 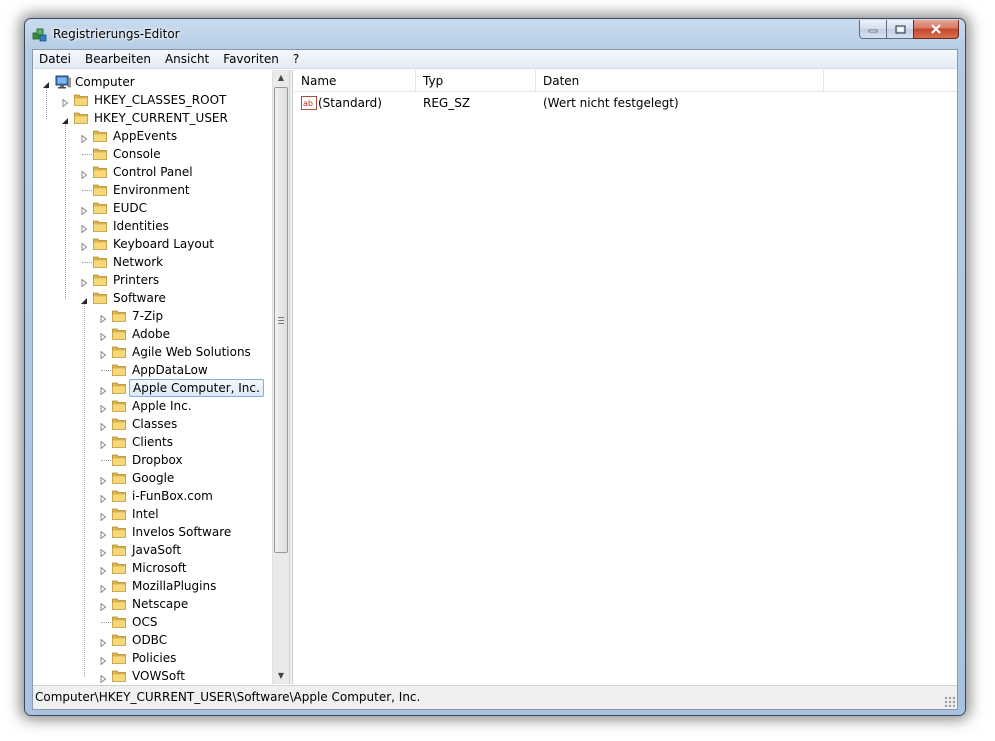 What do you see at coordinates (170, 370) in the screenshot?
I see `tree-node-label: AppDataLow` at bounding box center [170, 370].